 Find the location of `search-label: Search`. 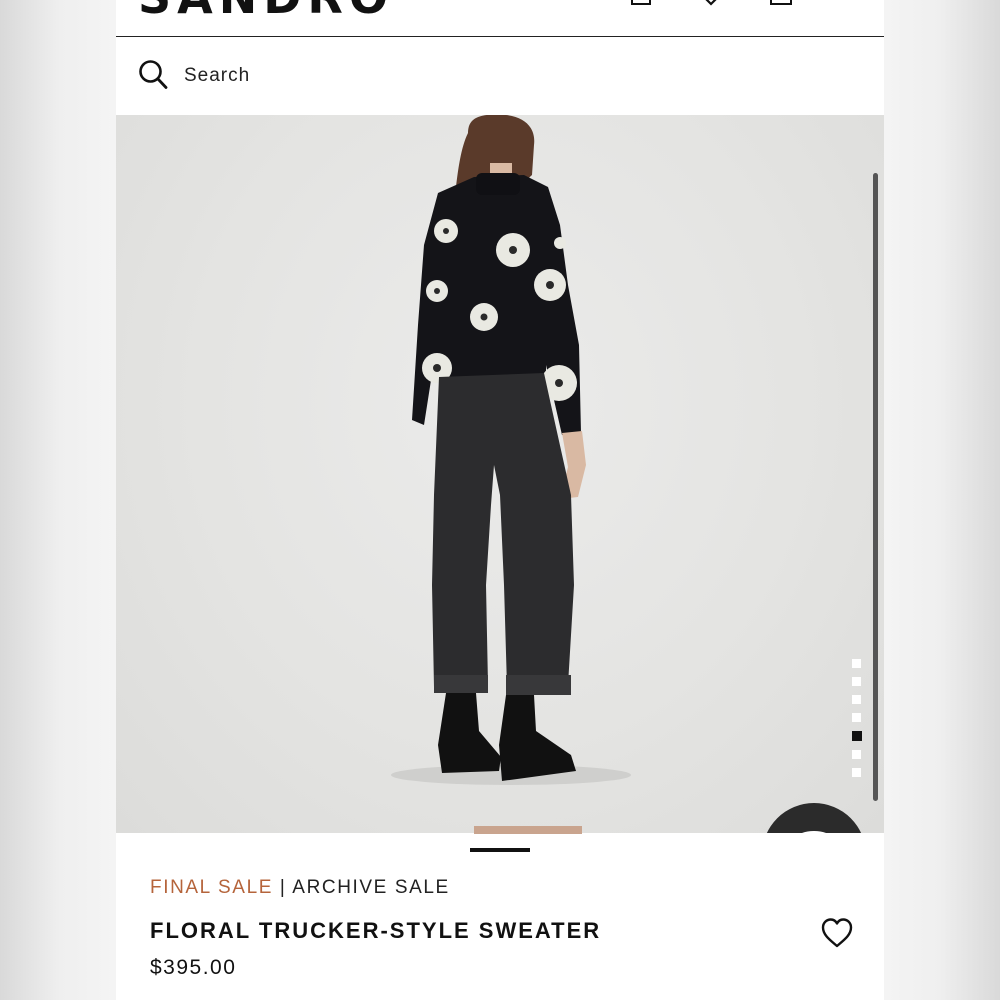

search-label: Search is located at coordinates (217, 76).